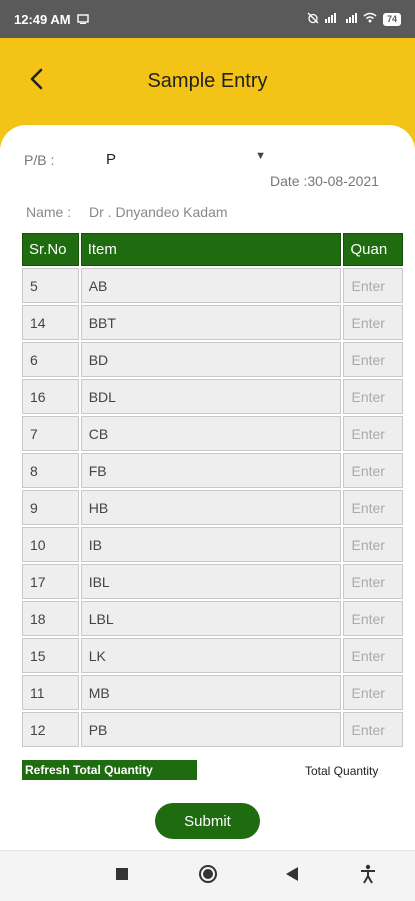  I want to click on status-time: 12:49 AM, so click(42, 19).